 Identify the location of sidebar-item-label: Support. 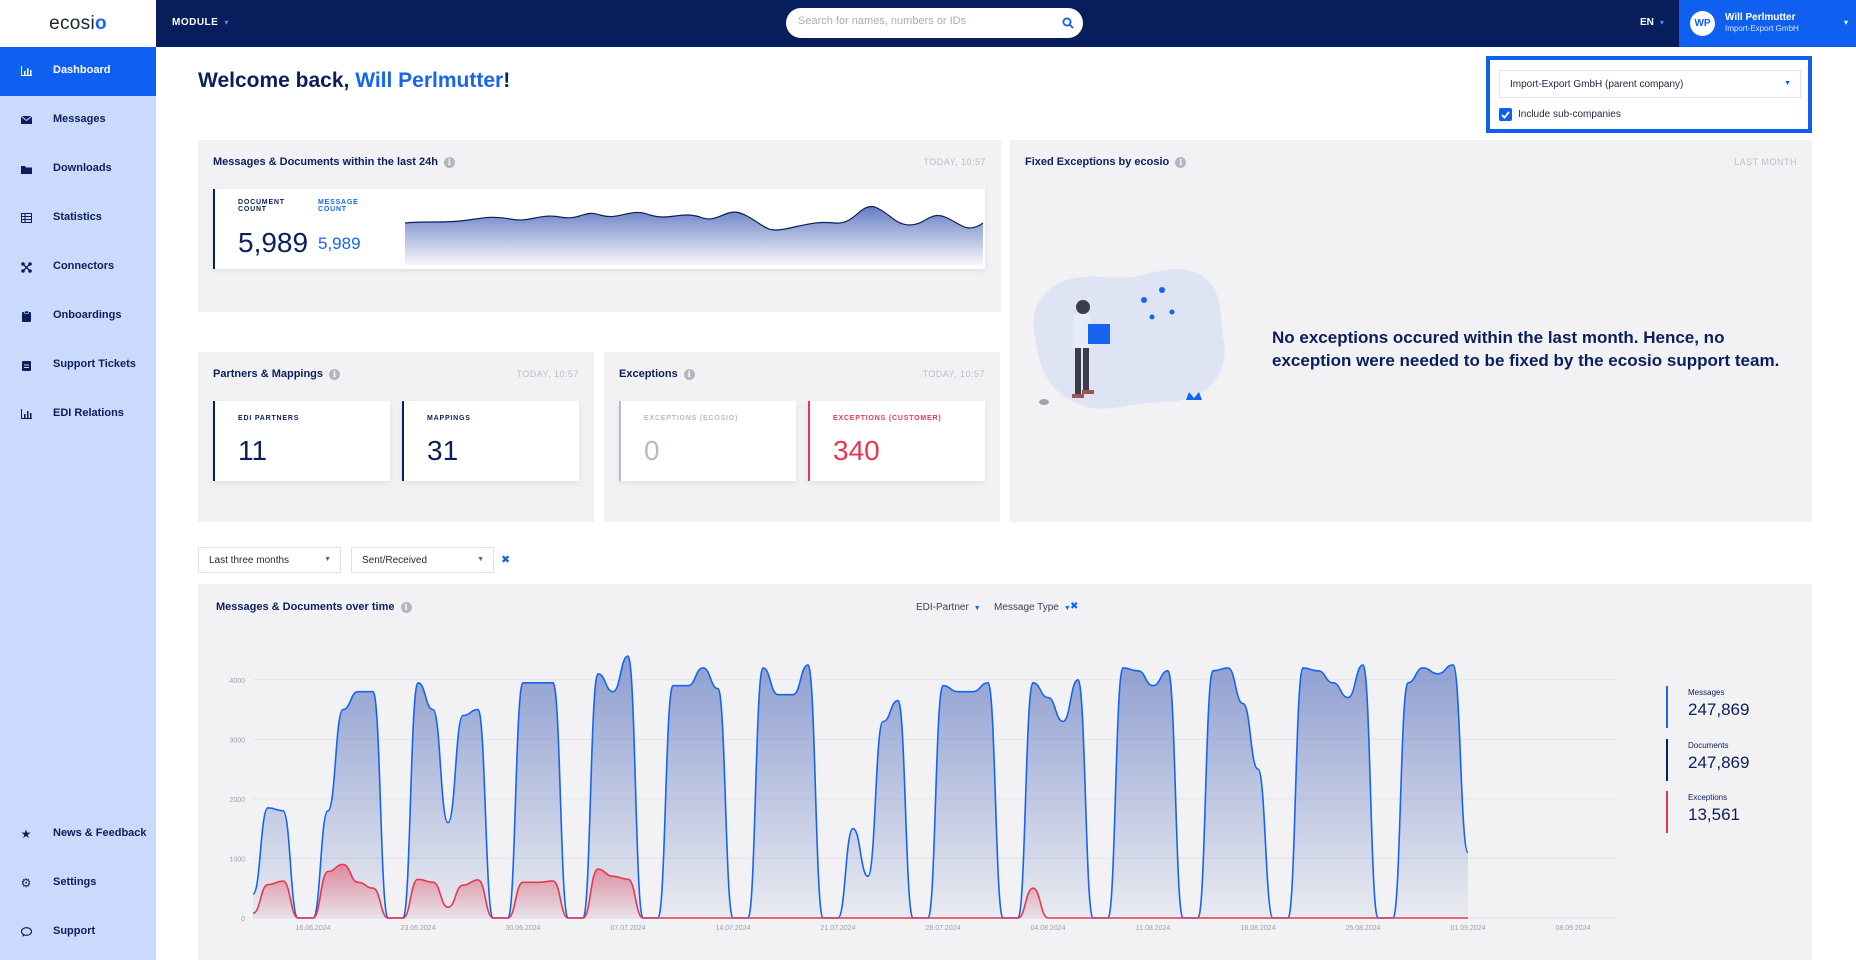
(74, 931).